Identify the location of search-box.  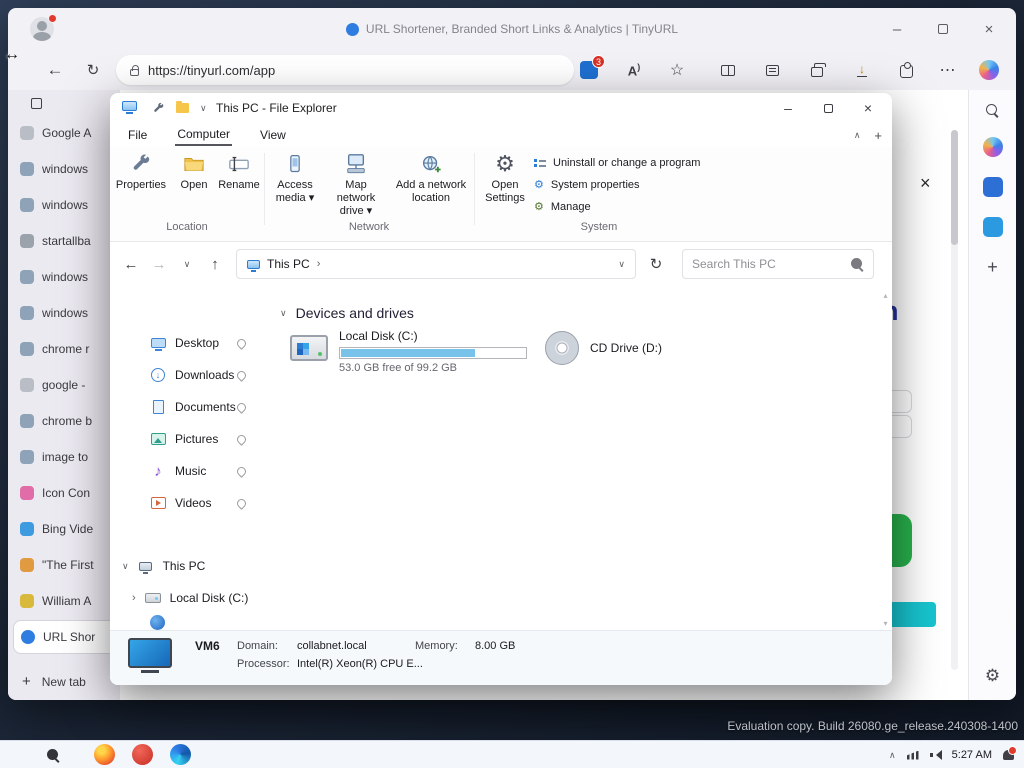
(778, 264).